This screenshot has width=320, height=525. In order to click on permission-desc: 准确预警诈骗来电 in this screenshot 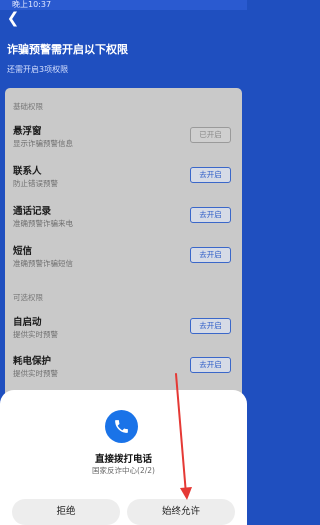, I will do `click(43, 223)`.